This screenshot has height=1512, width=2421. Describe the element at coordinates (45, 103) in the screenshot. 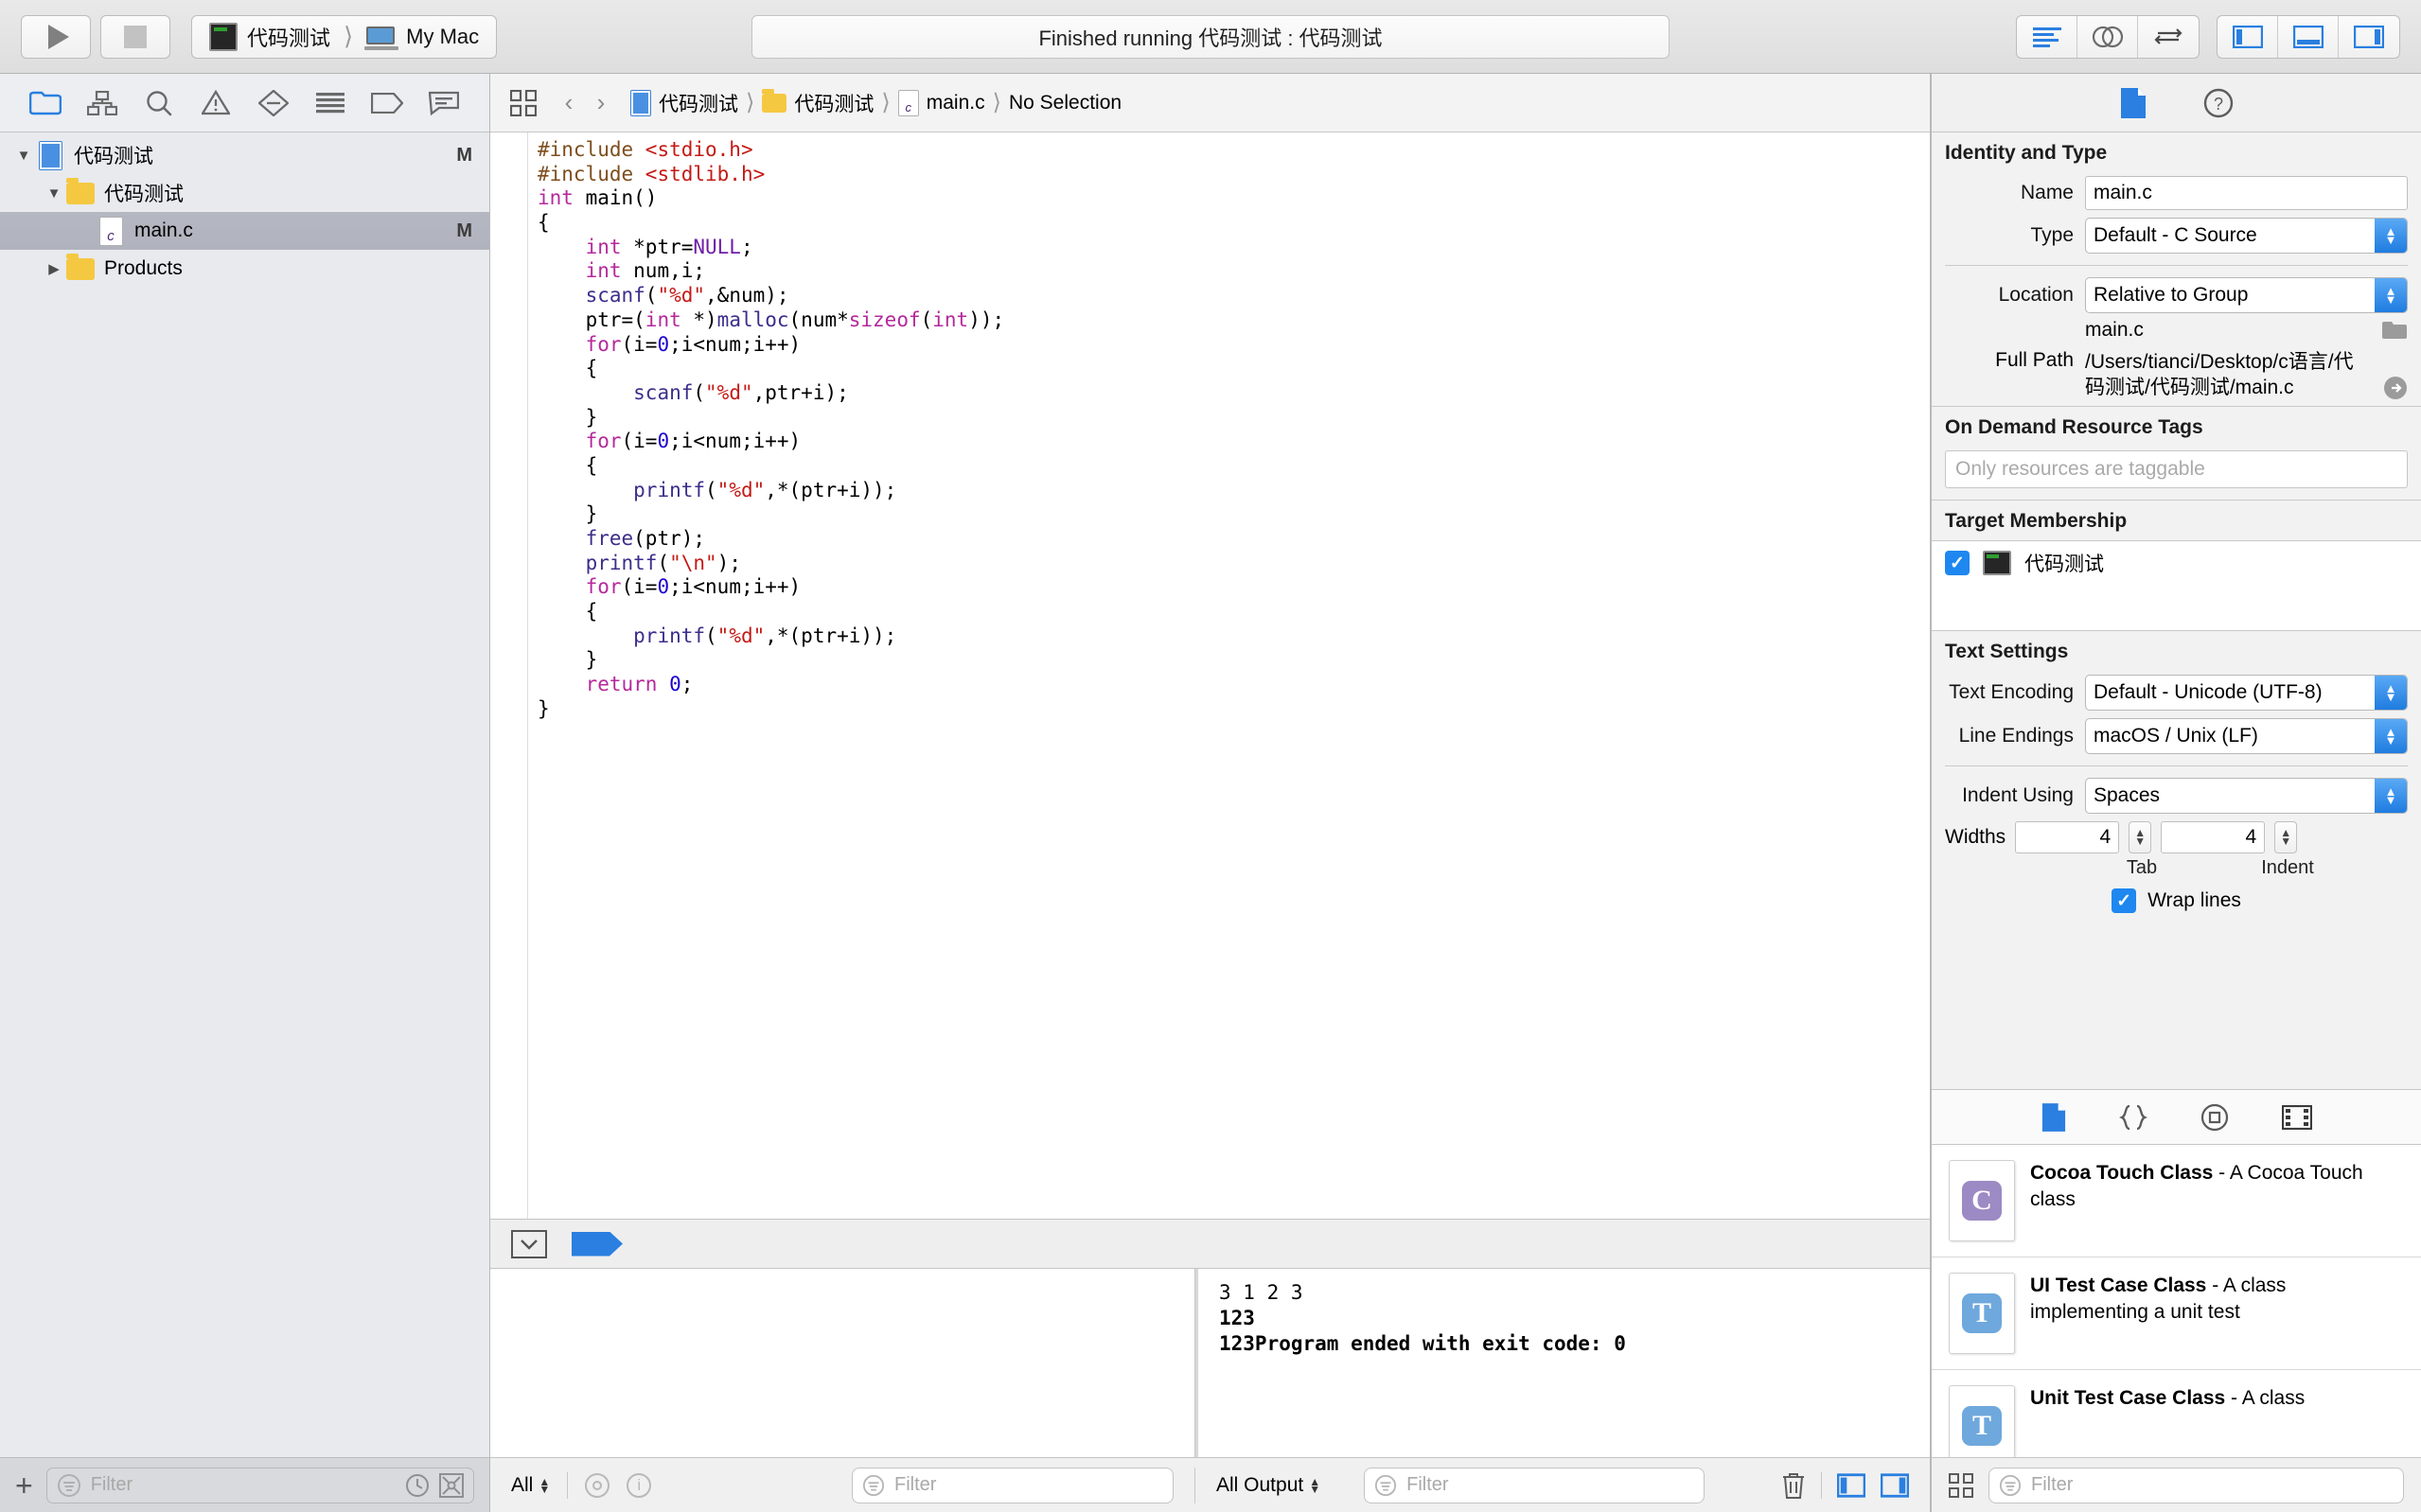

I see `project-navigator-tab` at that location.